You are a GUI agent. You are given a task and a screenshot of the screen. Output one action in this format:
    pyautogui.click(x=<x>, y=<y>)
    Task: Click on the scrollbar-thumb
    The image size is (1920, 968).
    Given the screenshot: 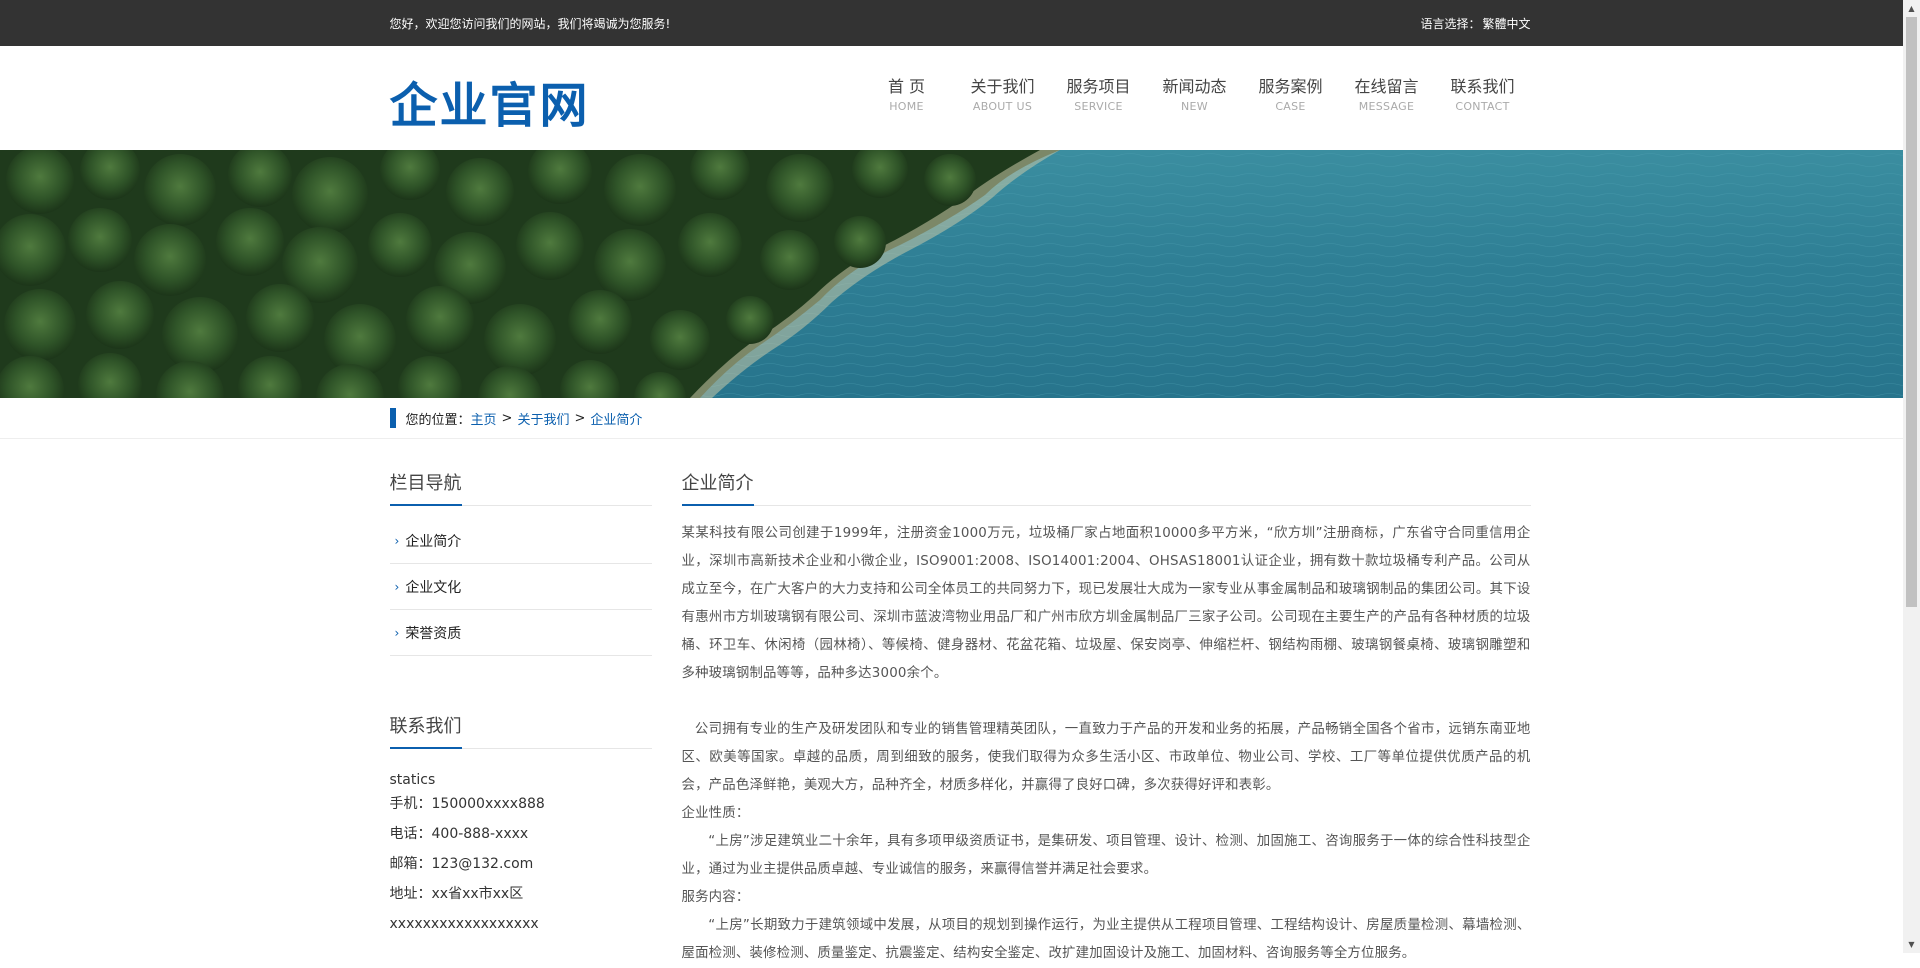 What is the action you would take?
    pyautogui.click(x=1911, y=312)
    